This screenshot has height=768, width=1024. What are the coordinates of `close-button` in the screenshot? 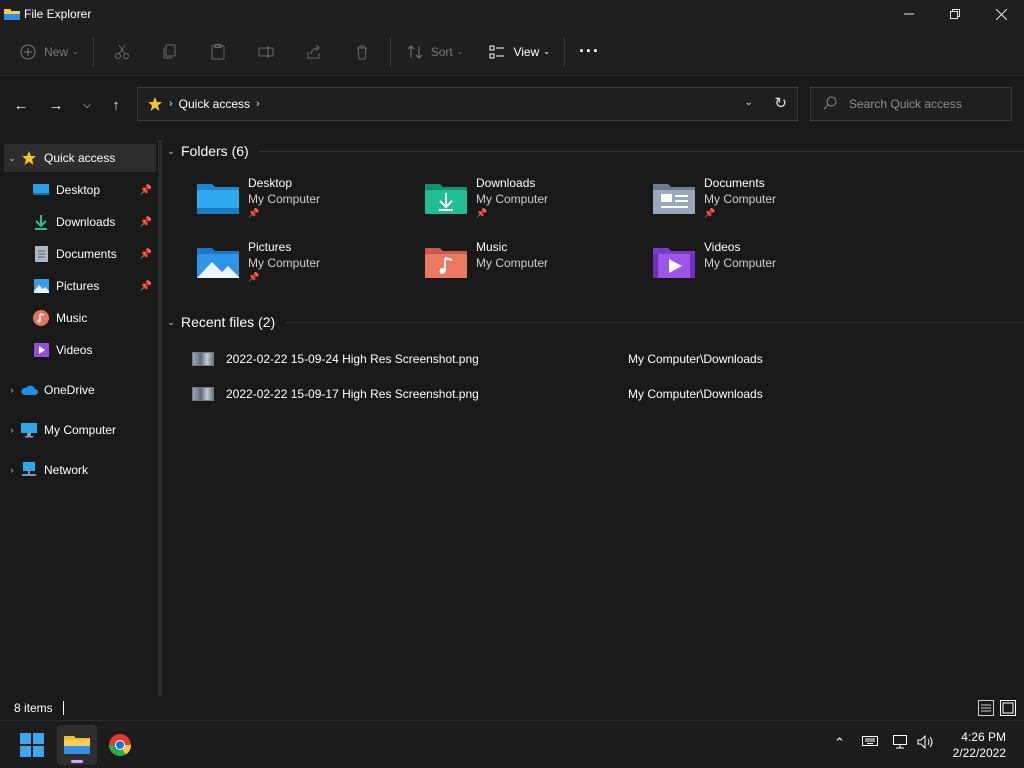 It's located at (1001, 14).